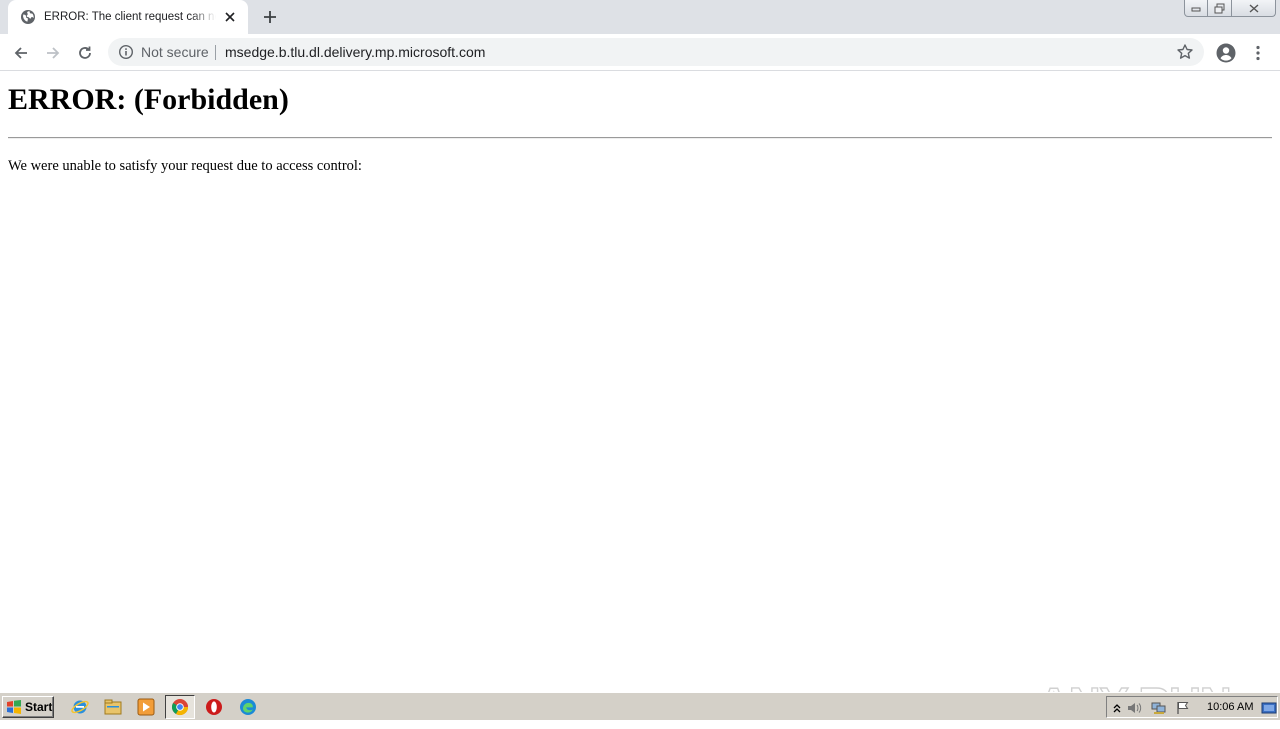 This screenshot has height=729, width=1280. I want to click on system-tray: 10:06 AM, so click(1192, 707).